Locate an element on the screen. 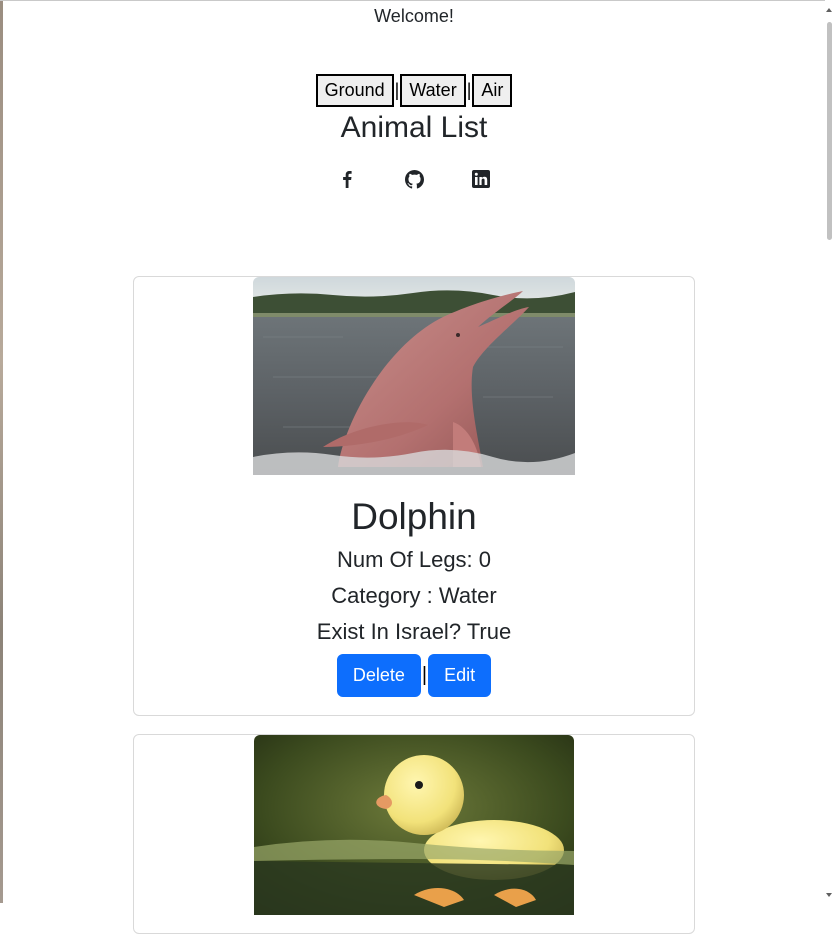 This screenshot has width=833, height=934. category-nav: Ground | Water | Air is located at coordinates (414, 90).